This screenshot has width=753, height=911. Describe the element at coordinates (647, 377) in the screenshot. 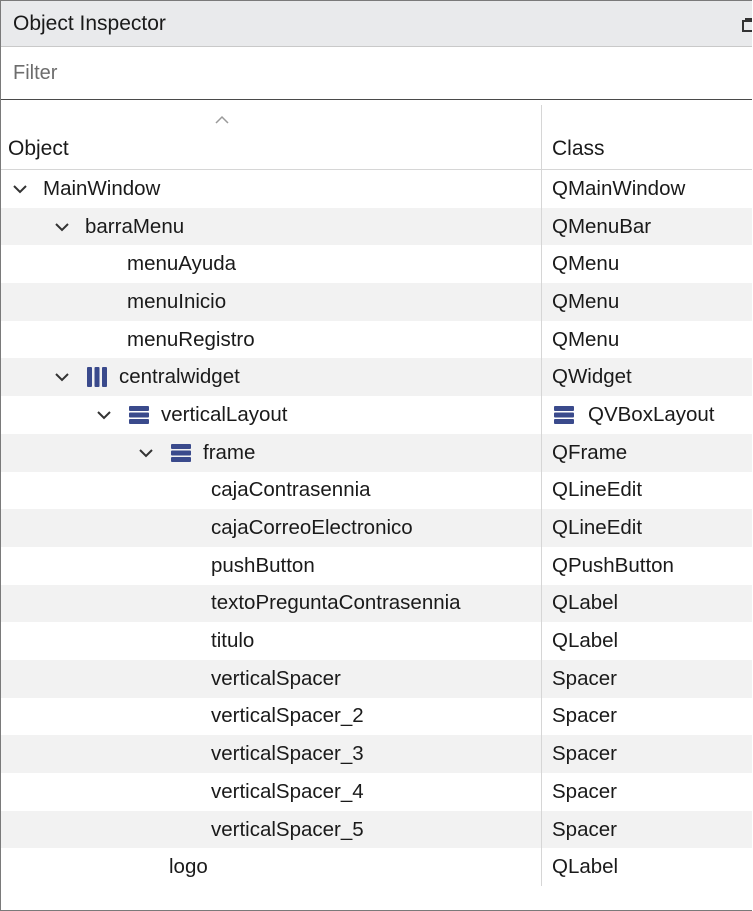

I see `class-cell: QWidget` at that location.